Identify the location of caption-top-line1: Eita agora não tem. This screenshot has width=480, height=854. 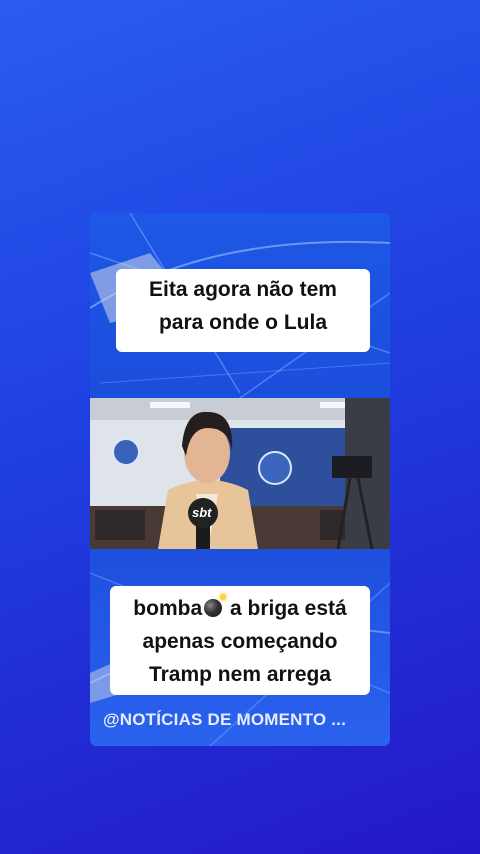
(243, 289).